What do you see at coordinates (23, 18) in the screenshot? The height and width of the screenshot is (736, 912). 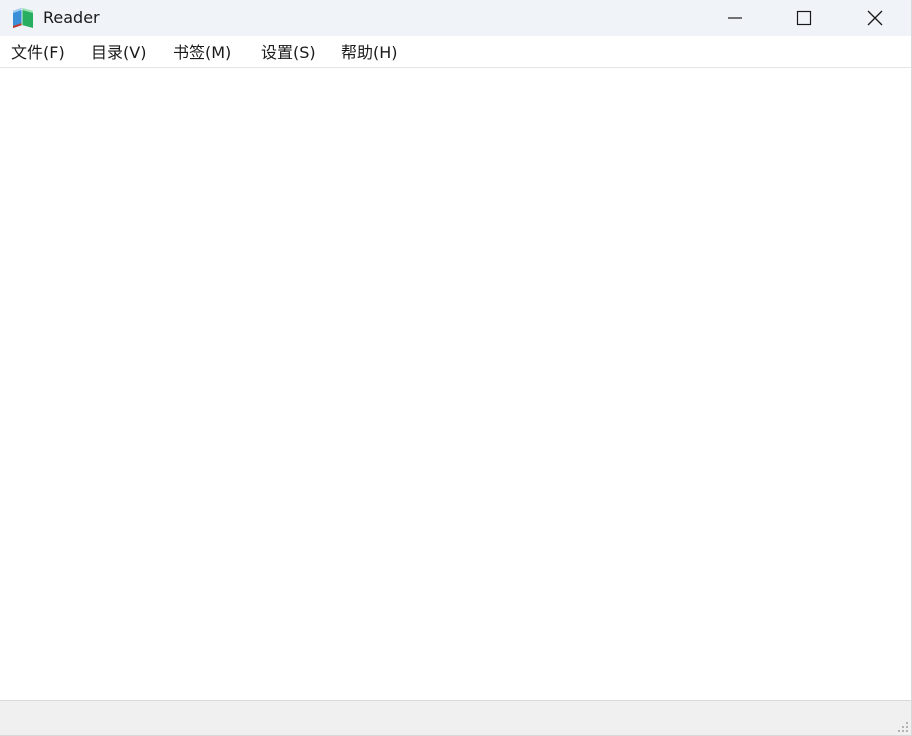 I see `book-icon` at bounding box center [23, 18].